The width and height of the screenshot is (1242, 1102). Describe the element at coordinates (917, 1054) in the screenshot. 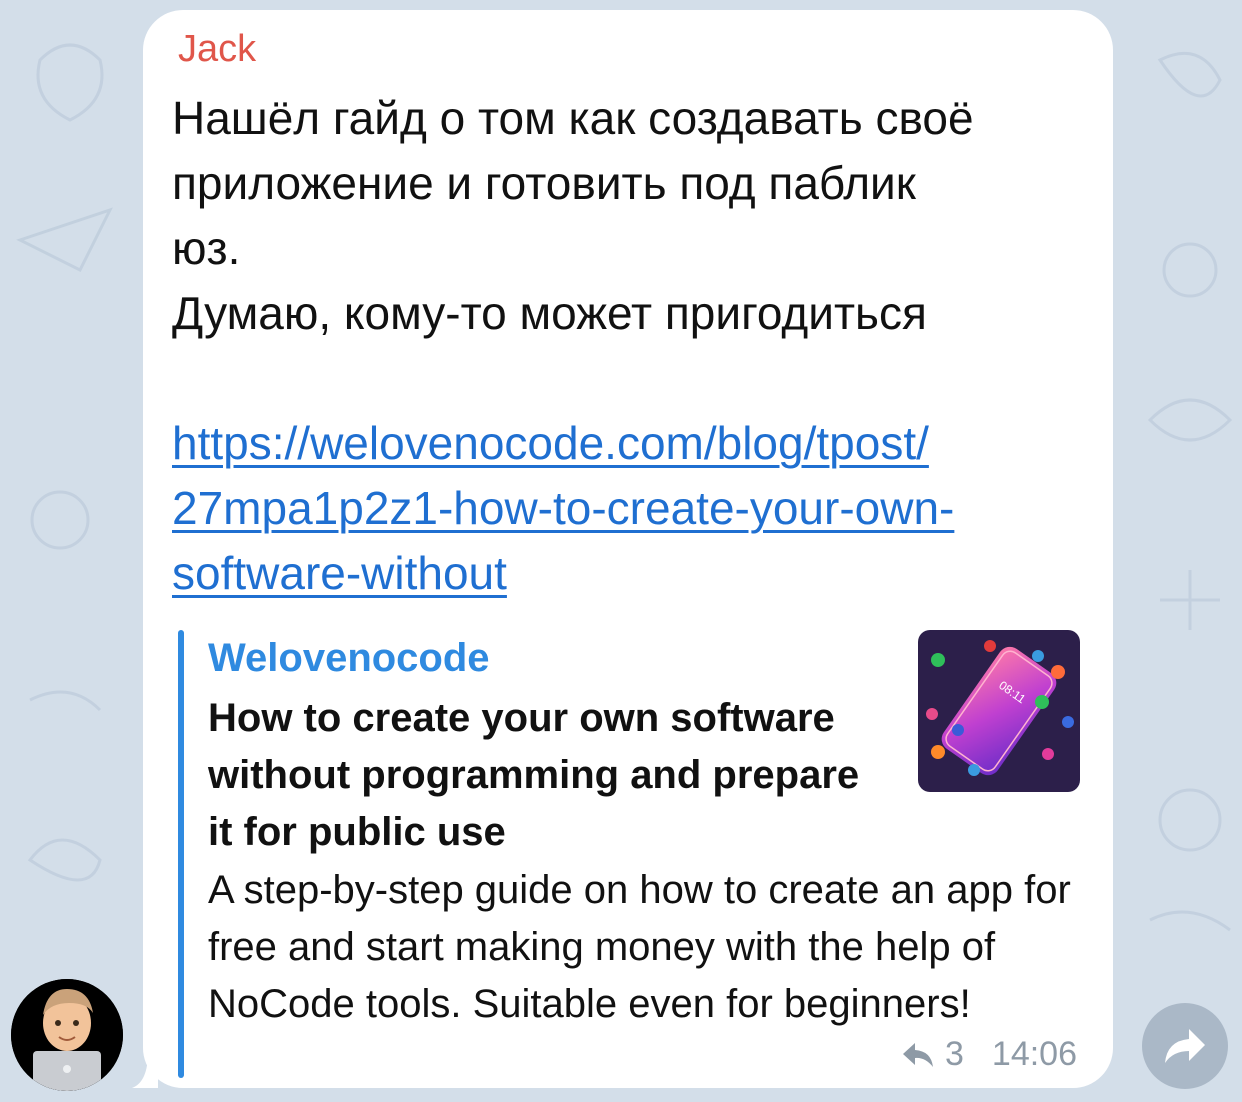

I see `reply-count-icon` at that location.